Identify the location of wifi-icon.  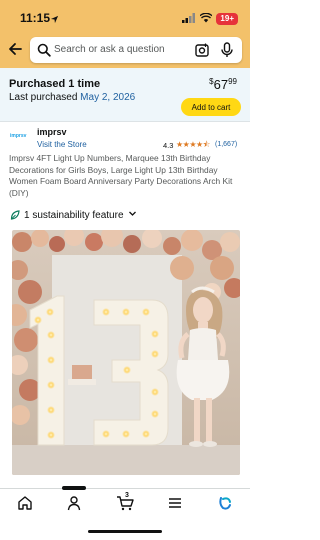
(206, 19).